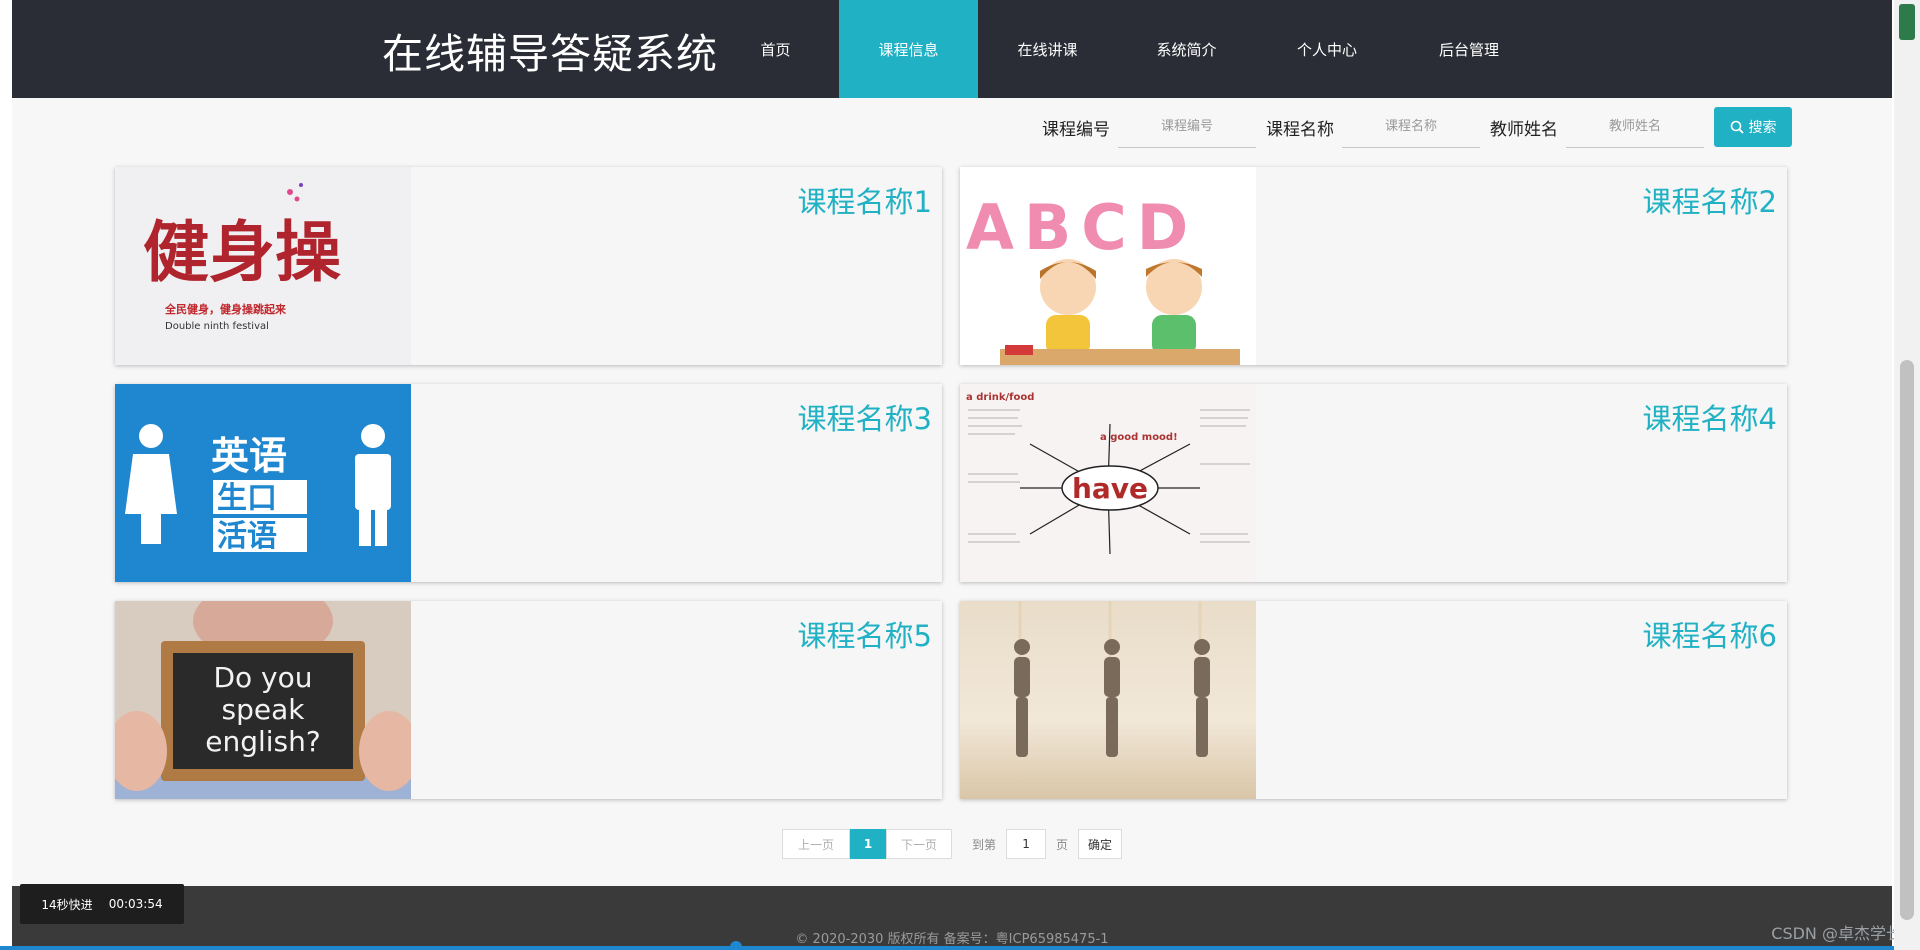 This screenshot has width=1920, height=950. Describe the element at coordinates (908, 49) in the screenshot. I see `nav-course-info: 课程信息` at that location.